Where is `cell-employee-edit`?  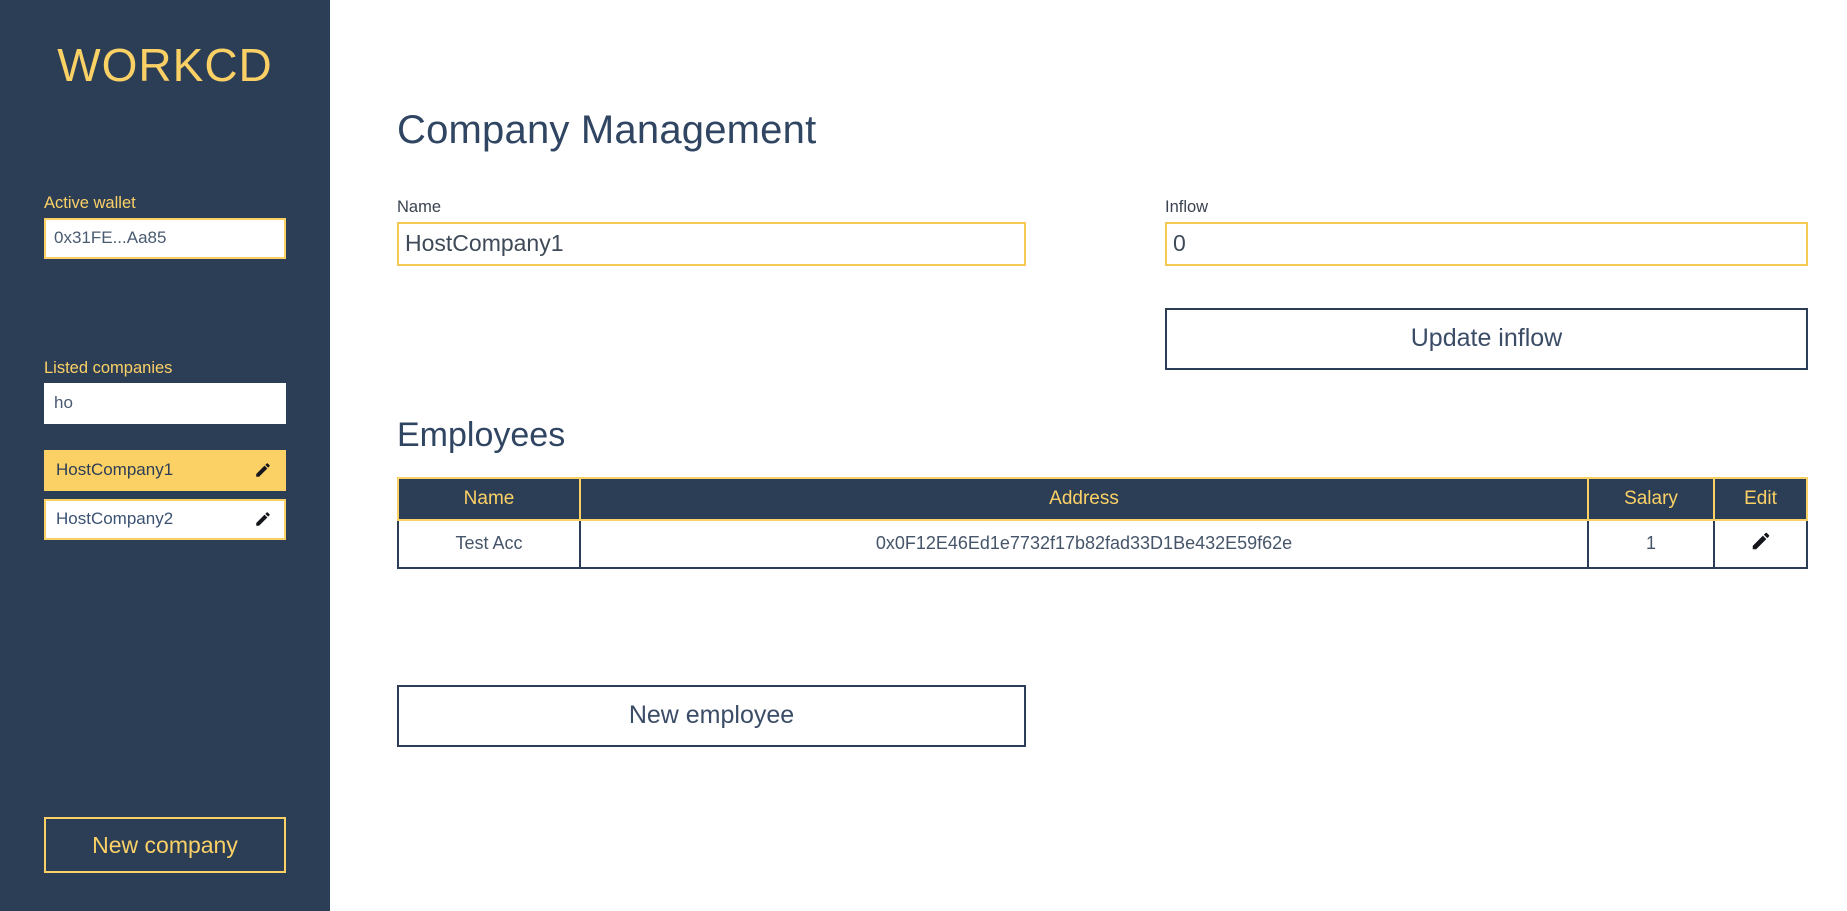
cell-employee-edit is located at coordinates (1760, 543).